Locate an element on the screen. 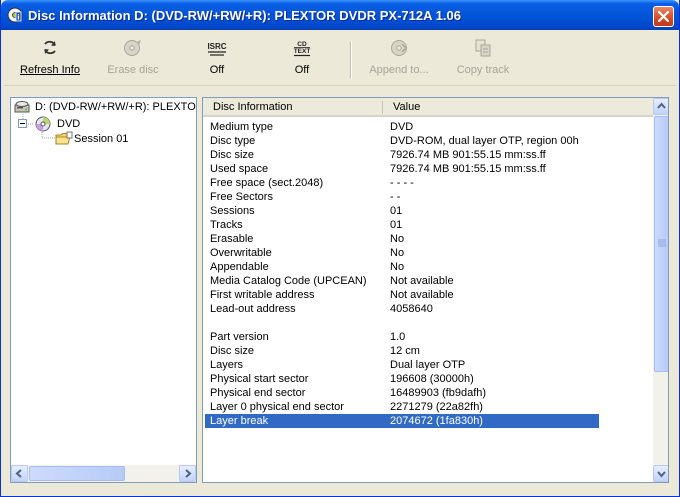 The width and height of the screenshot is (680, 497). table-row: Disc size 12 cm is located at coordinates (402, 351).